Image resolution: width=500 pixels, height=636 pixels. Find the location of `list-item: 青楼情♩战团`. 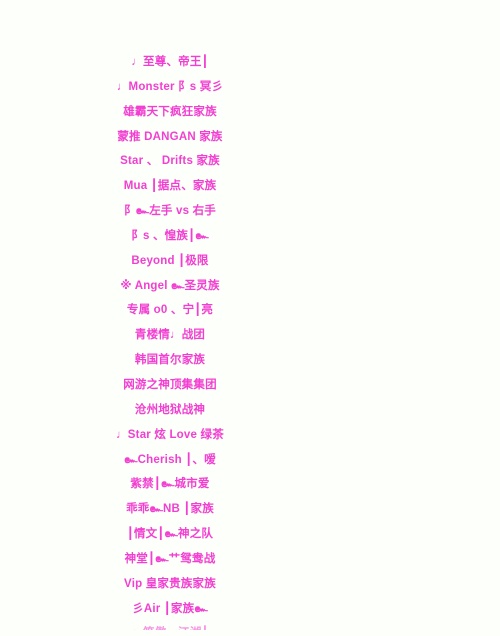

list-item: 青楼情♩战团 is located at coordinates (170, 335).